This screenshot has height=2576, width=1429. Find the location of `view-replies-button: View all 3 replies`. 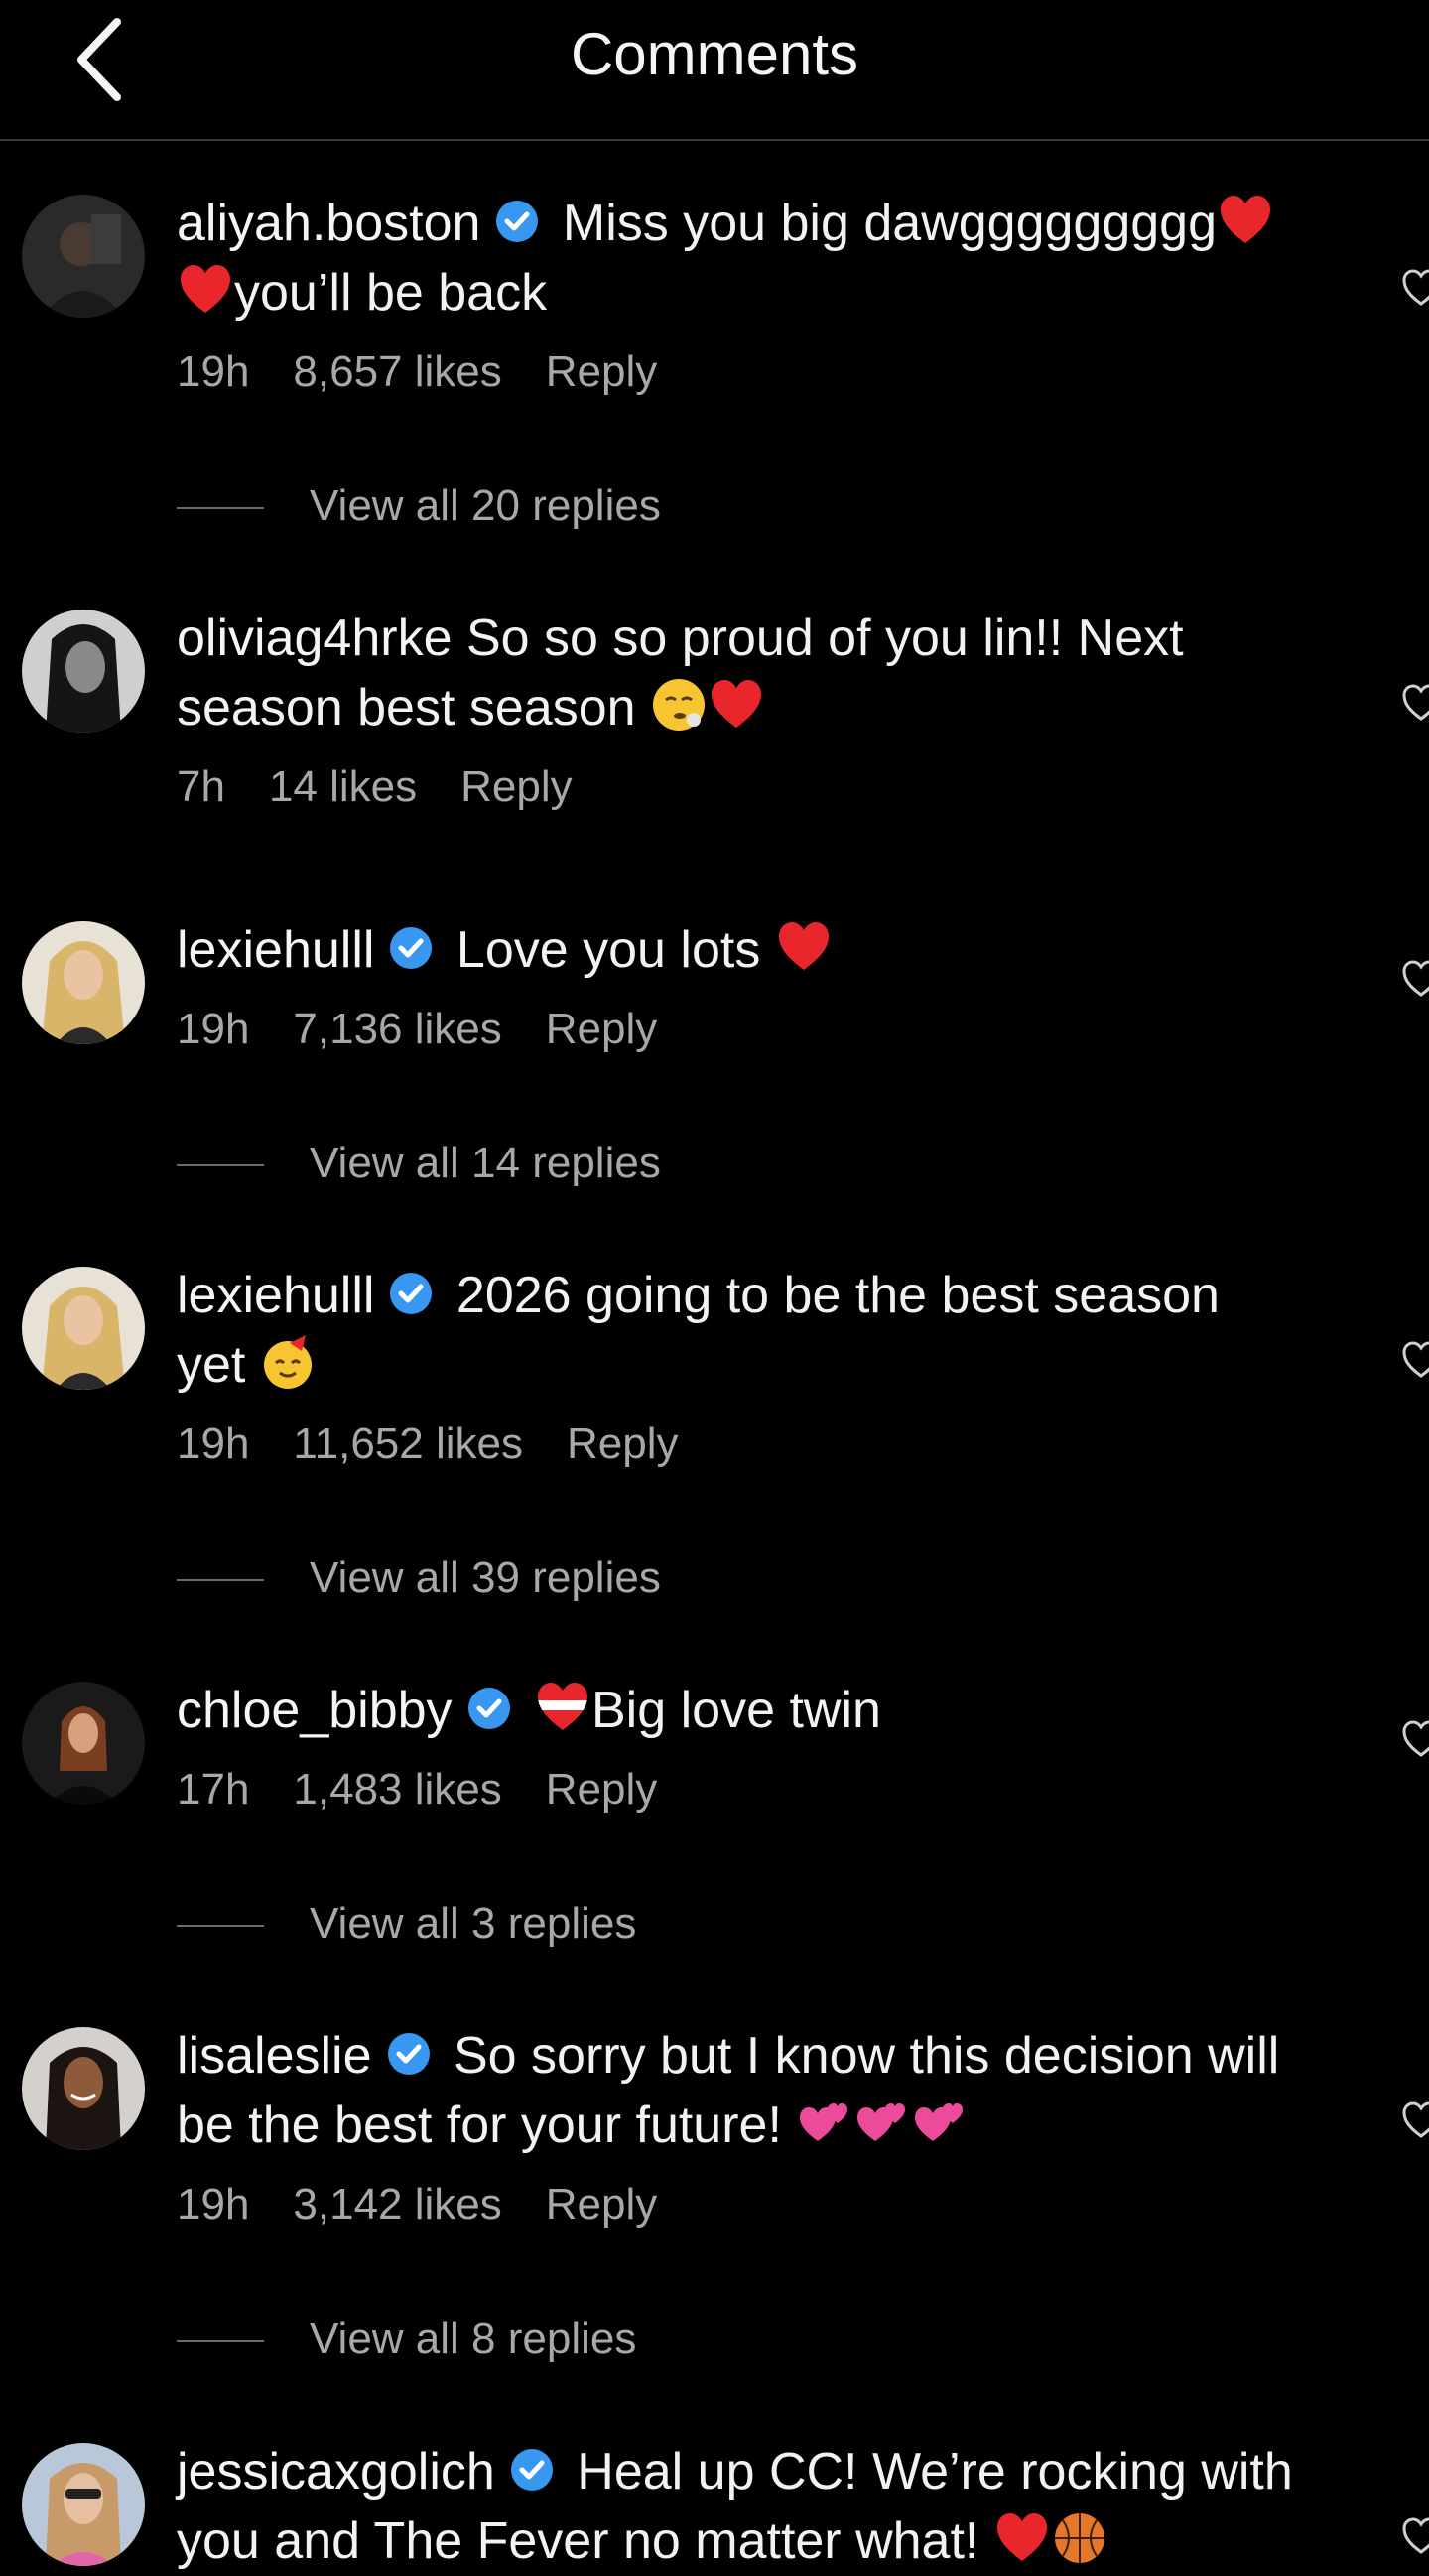

view-replies-button: View all 3 replies is located at coordinates (406, 1924).